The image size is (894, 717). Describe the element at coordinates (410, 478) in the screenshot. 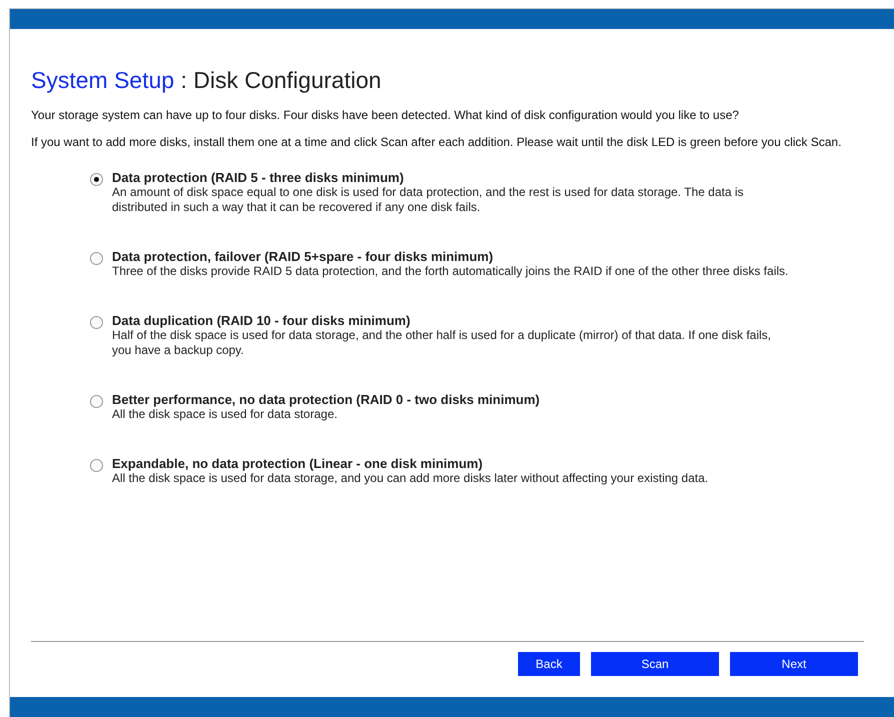

I see `option-description: All the disk space is used for data storage, and you can add more disks later without affecting your existing data.` at that location.